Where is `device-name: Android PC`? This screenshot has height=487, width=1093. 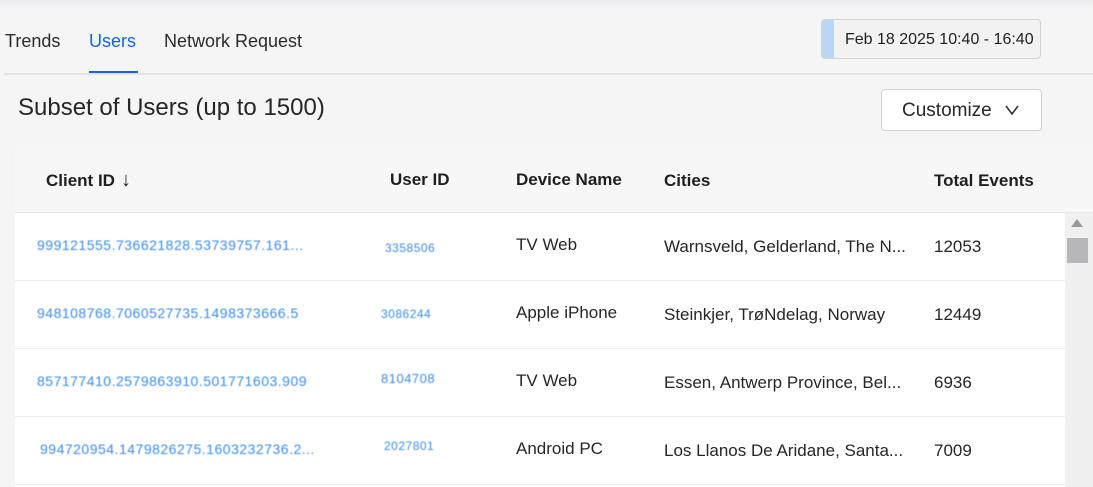
device-name: Android PC is located at coordinates (559, 448).